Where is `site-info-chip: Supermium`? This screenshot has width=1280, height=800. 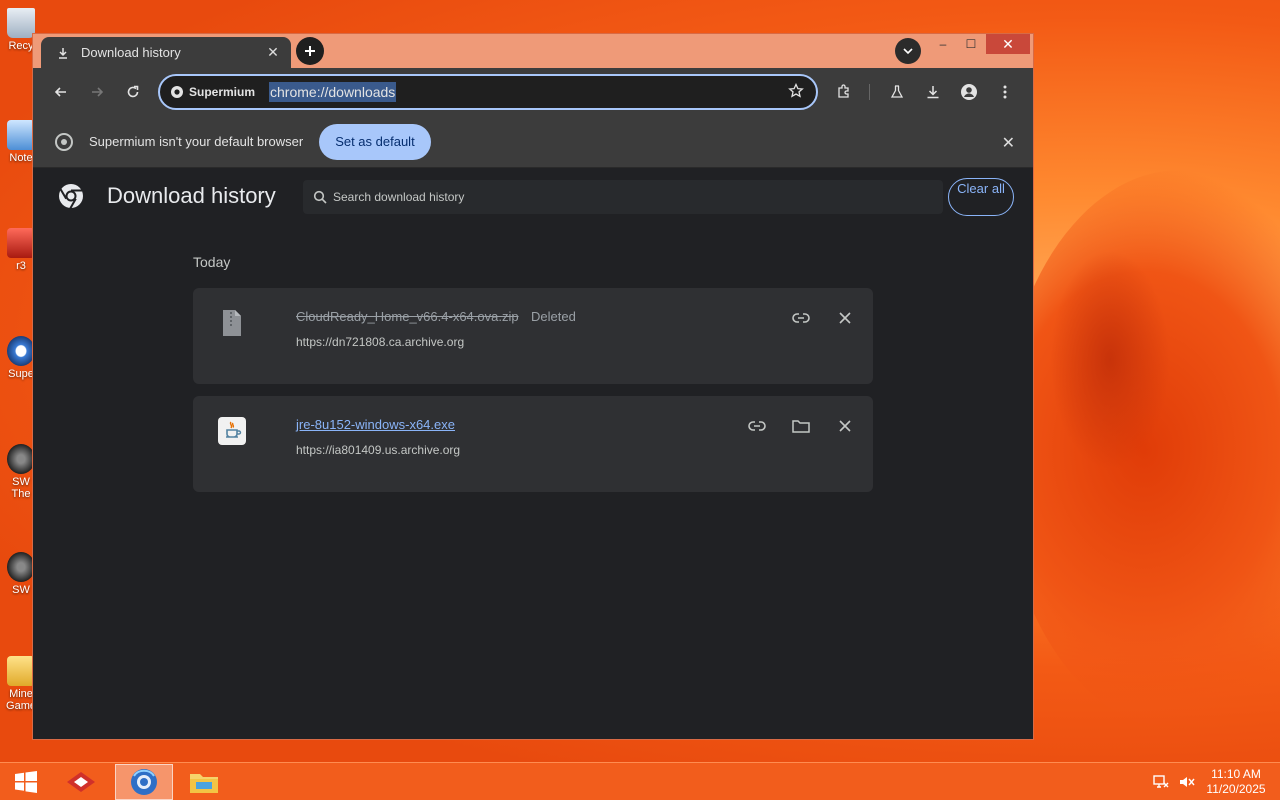 site-info-chip: Supermium is located at coordinates (212, 92).